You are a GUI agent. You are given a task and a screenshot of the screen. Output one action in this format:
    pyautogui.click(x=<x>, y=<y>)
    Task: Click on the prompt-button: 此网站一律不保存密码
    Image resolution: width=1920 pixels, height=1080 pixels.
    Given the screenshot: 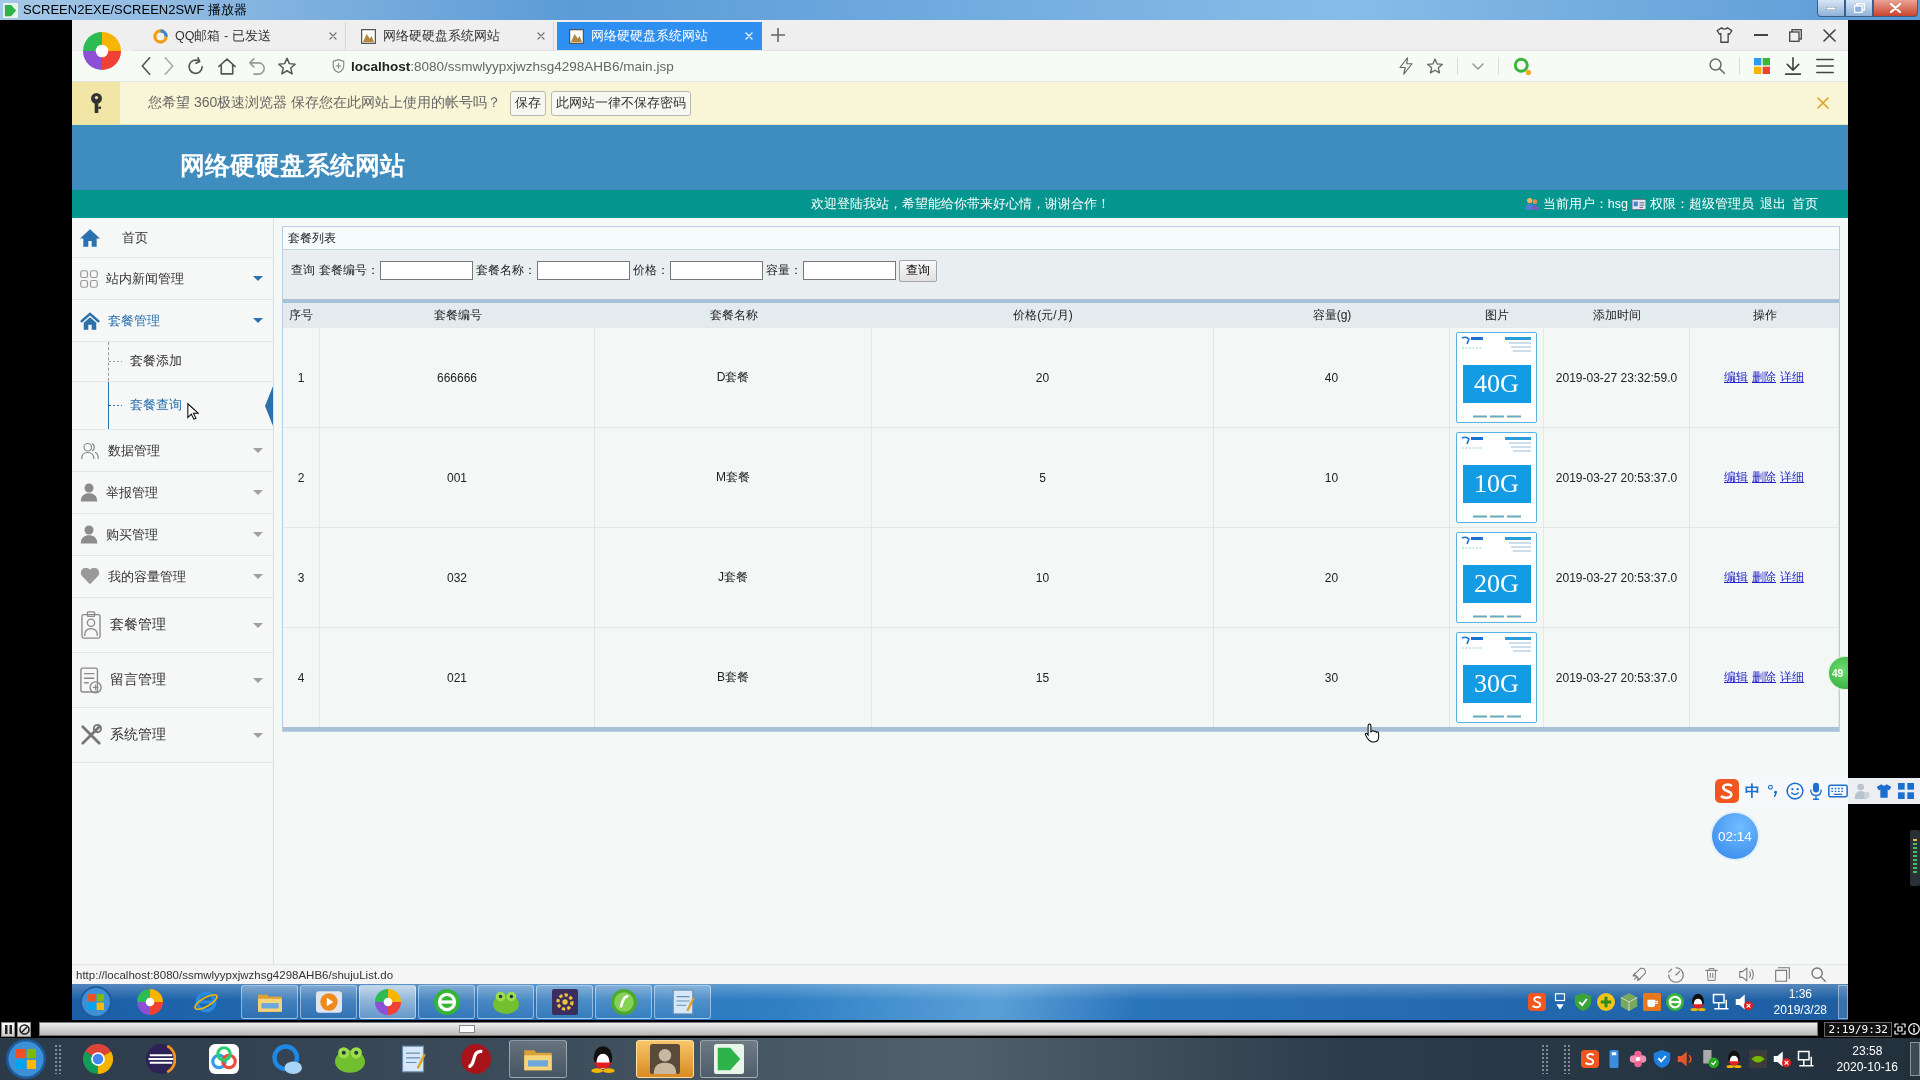 What is the action you would take?
    pyautogui.click(x=621, y=103)
    